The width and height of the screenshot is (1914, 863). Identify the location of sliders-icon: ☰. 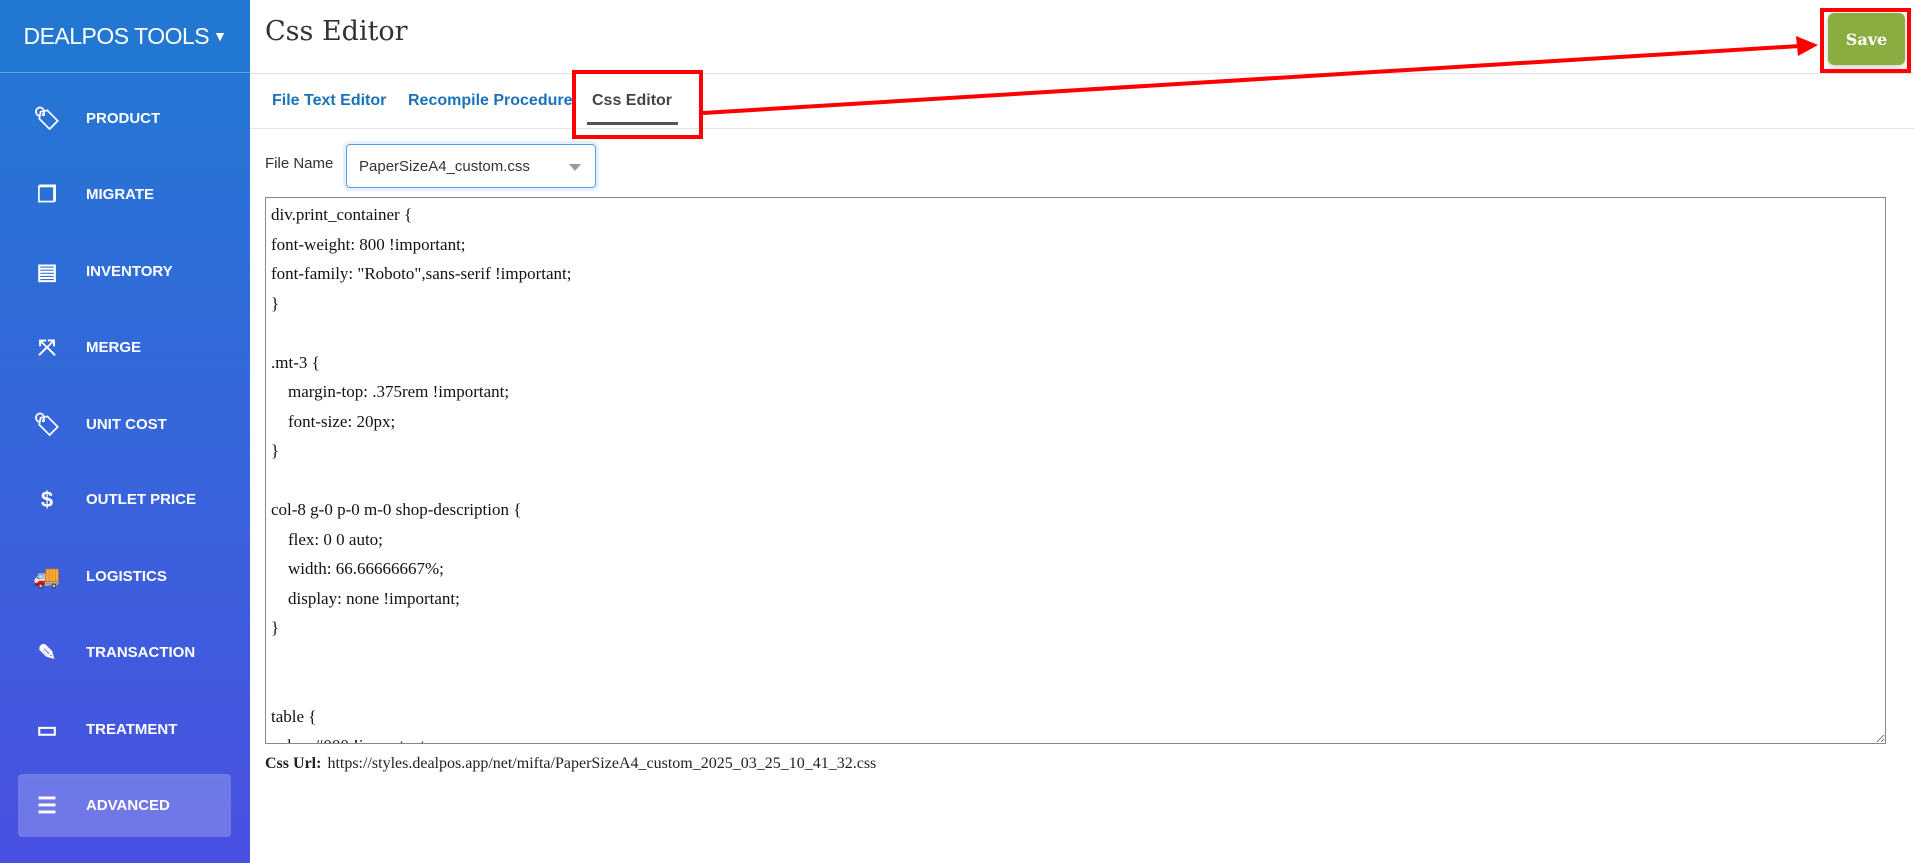
(47, 805).